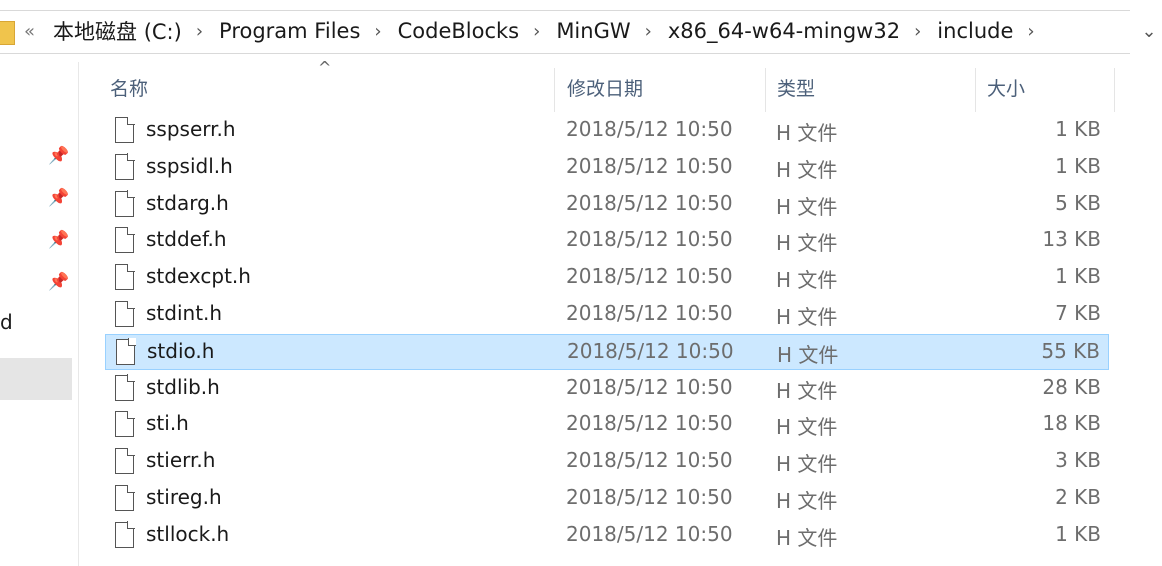  I want to click on nav-item-selected, so click(36, 379).